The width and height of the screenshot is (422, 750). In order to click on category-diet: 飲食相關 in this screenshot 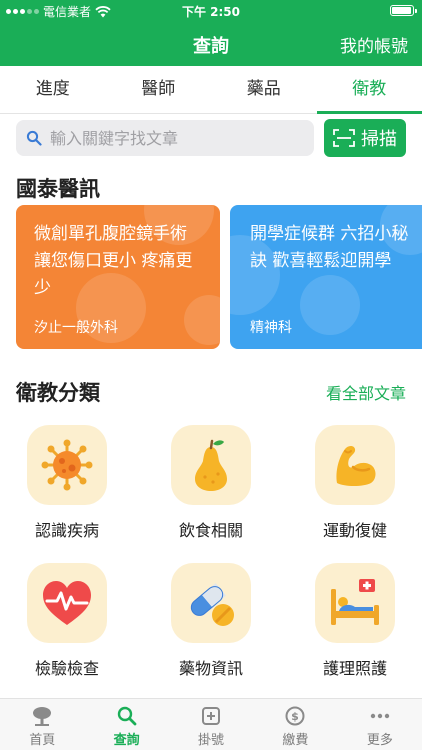, I will do `click(211, 483)`.